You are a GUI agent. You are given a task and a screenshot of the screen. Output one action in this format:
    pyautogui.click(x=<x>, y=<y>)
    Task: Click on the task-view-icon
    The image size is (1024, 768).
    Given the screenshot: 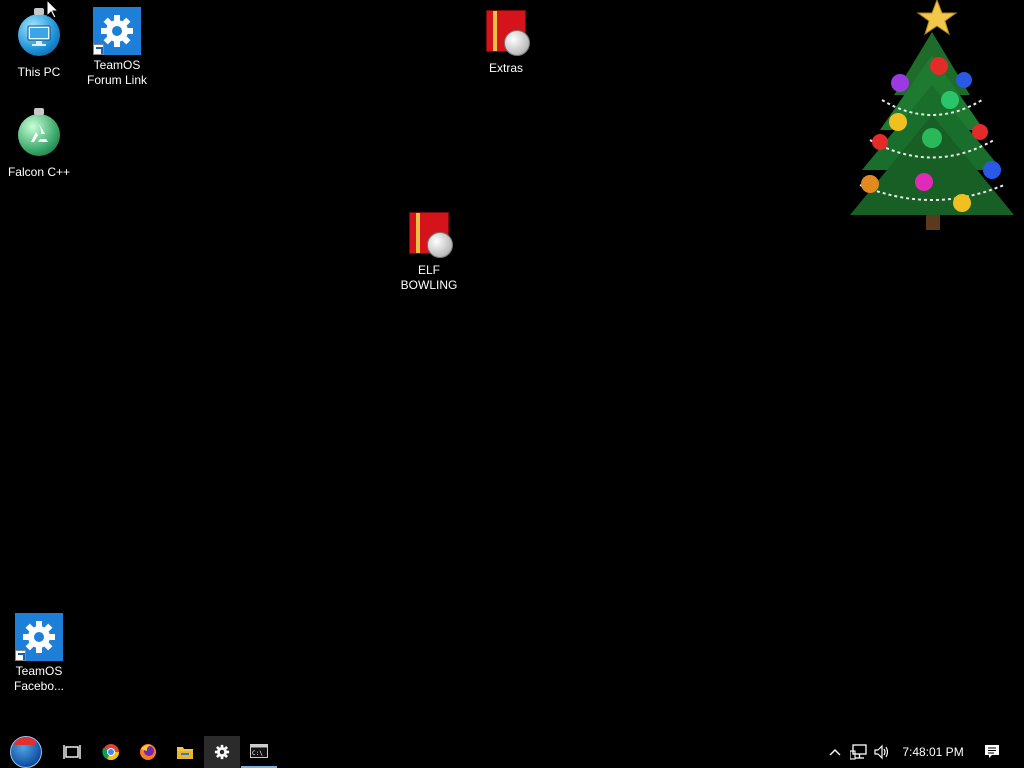 What is the action you would take?
    pyautogui.click(x=72, y=752)
    